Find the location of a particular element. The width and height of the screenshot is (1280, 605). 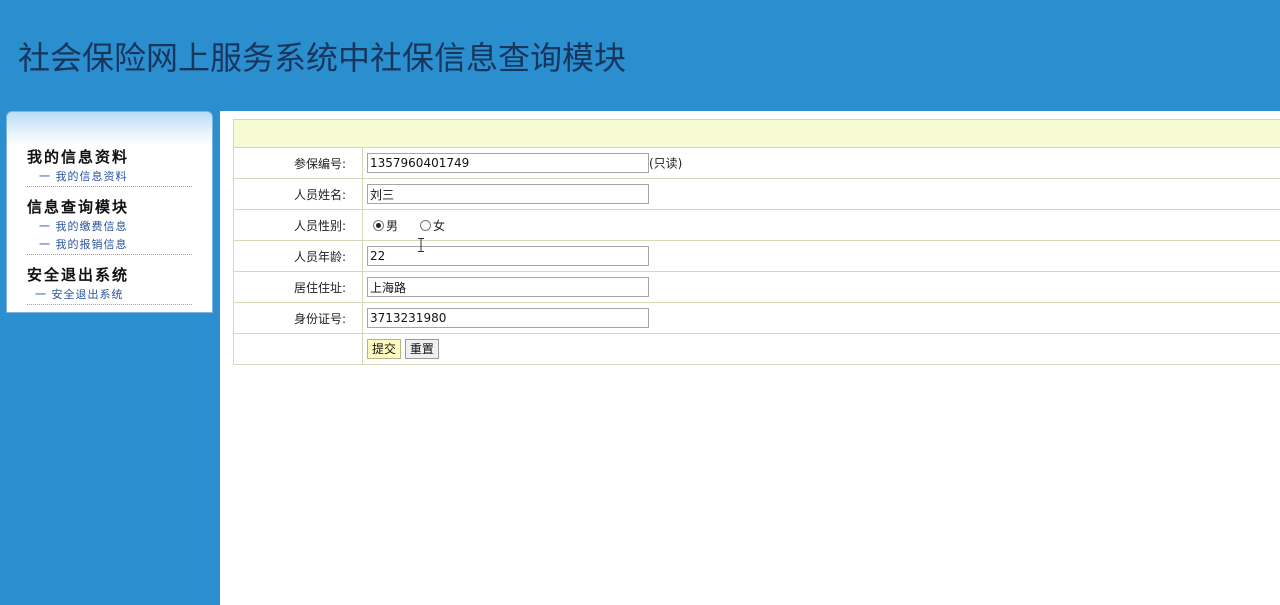

gender-female-label: 女 is located at coordinates (439, 225).